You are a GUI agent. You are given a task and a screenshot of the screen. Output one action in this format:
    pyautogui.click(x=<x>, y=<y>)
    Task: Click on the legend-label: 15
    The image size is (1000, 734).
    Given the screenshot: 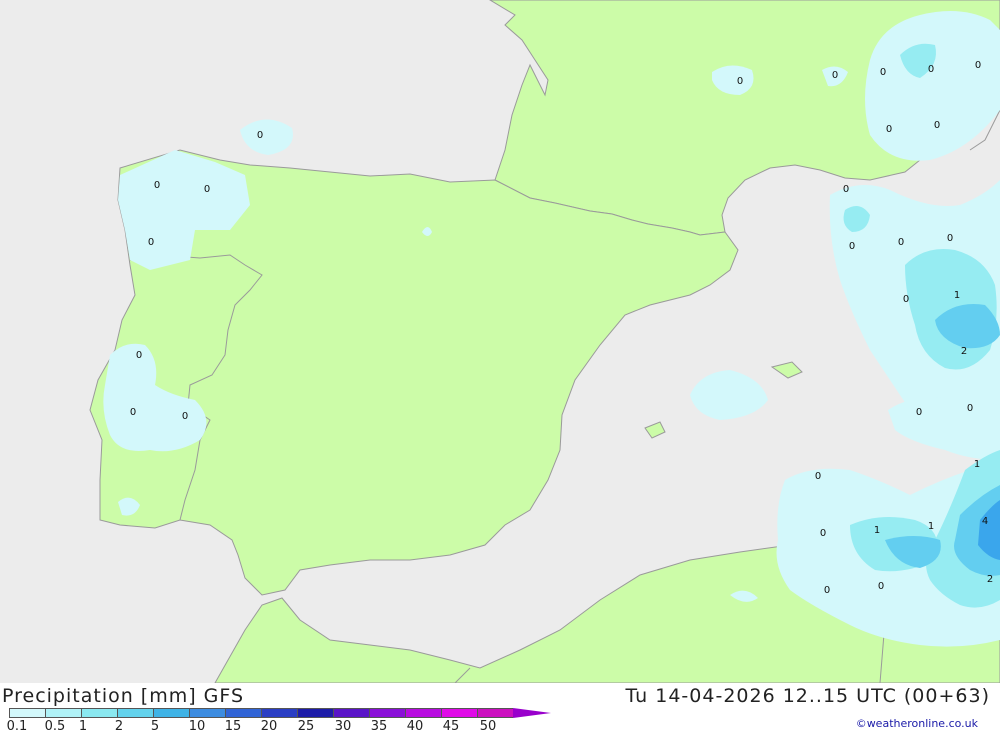 What is the action you would take?
    pyautogui.click(x=233, y=726)
    